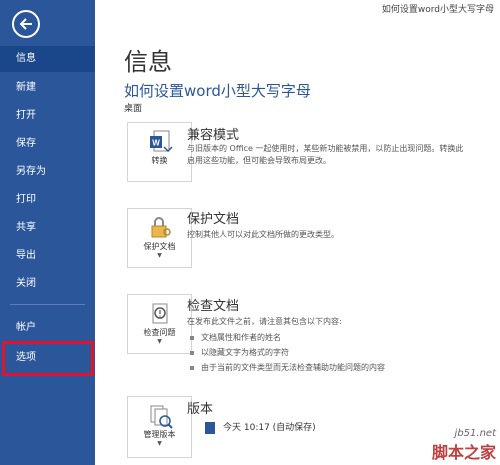  What do you see at coordinates (159, 434) in the screenshot?
I see `manage-versions-button-label: 管理版本` at bounding box center [159, 434].